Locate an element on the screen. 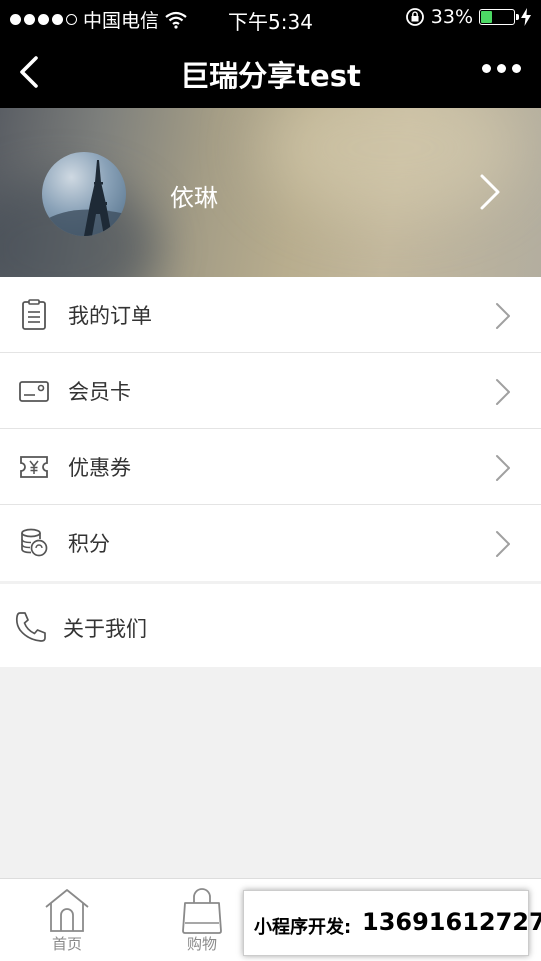 The height and width of the screenshot is (961, 541). battery-fill is located at coordinates (487, 17).